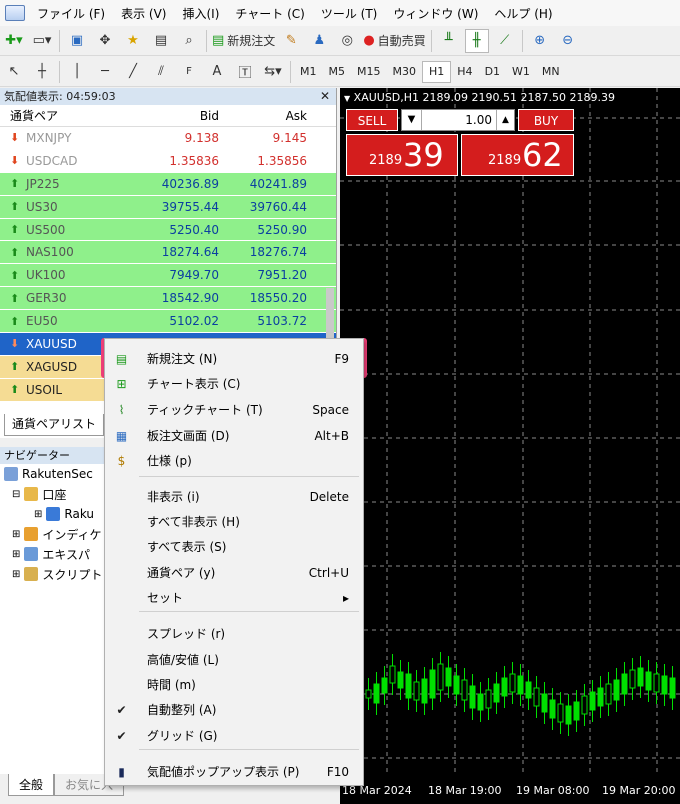  Describe the element at coordinates (189, 41) in the screenshot. I see `strategy-tester-button: ⌕` at that location.